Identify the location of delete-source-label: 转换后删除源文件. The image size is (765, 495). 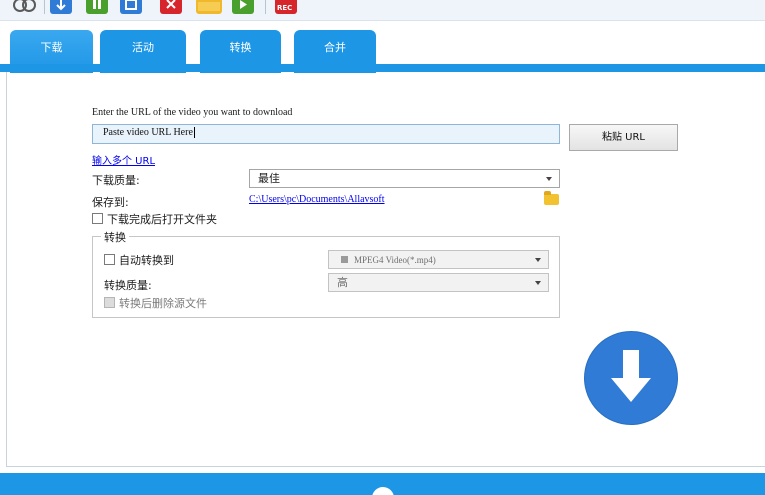
(163, 303).